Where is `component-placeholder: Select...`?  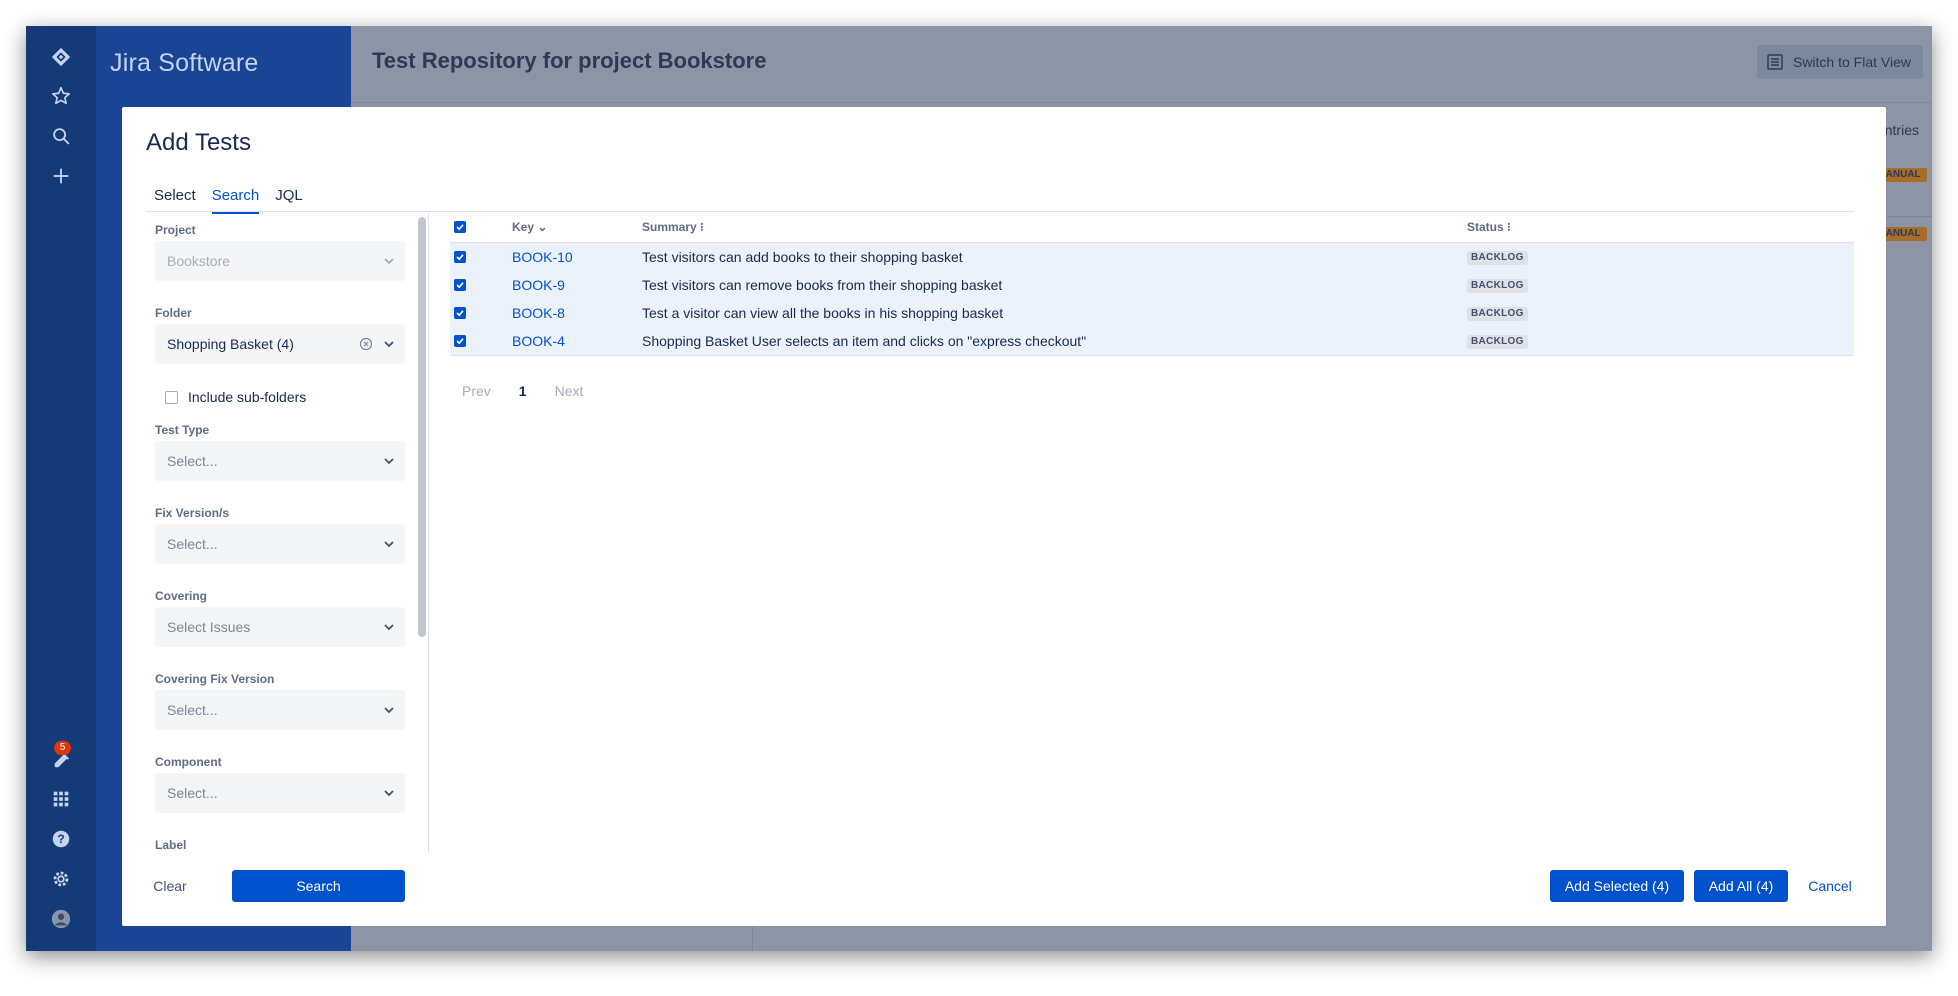 component-placeholder: Select... is located at coordinates (192, 793).